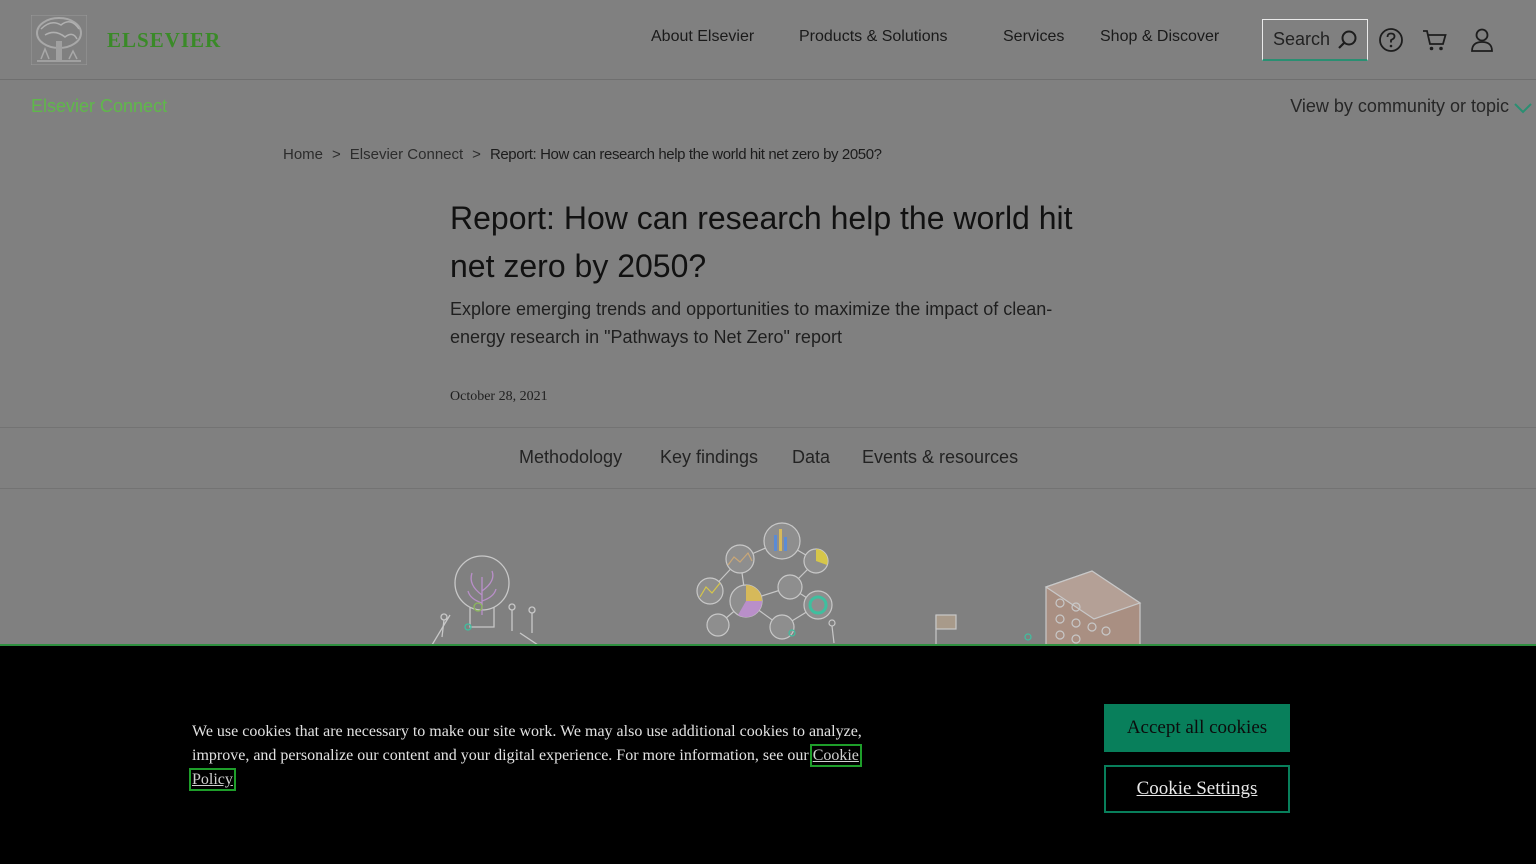 The image size is (1536, 864). I want to click on search-label: Search, so click(1302, 39).